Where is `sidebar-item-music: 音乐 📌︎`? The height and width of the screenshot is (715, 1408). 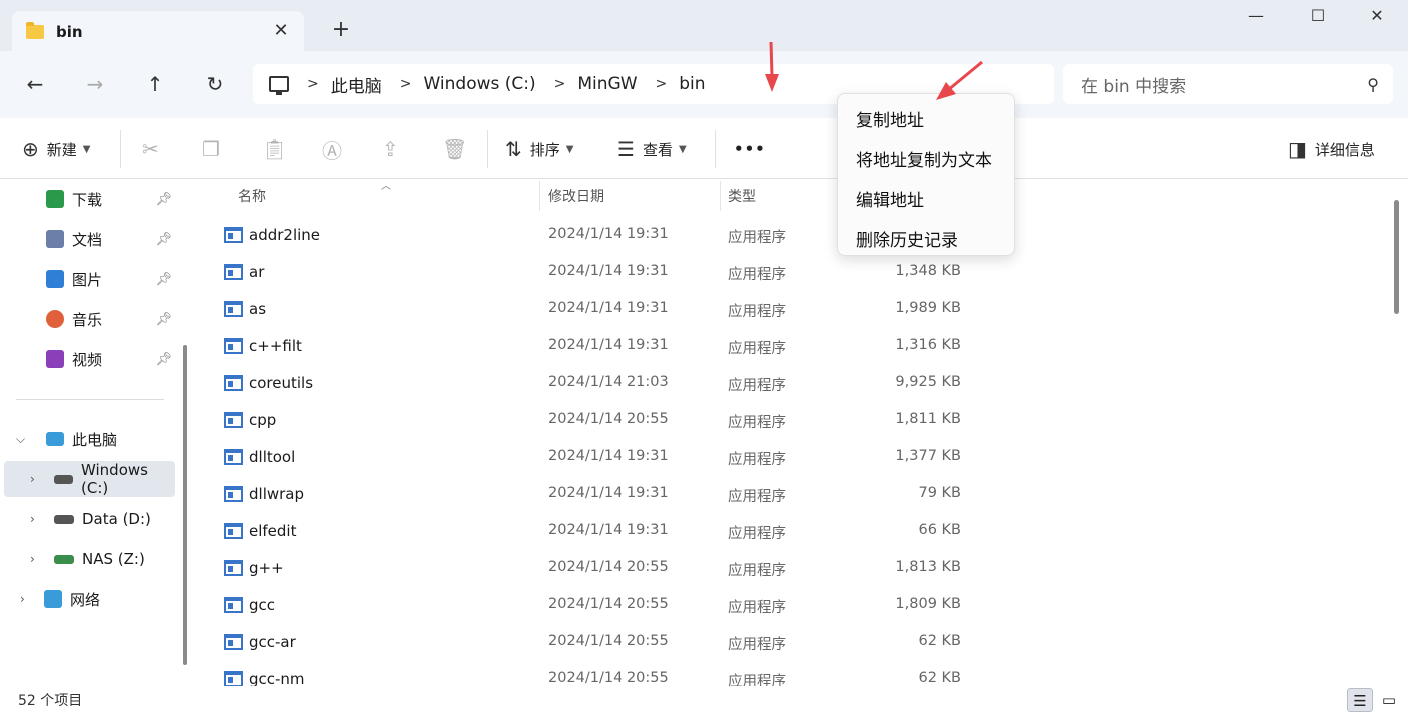
sidebar-item-music: 音乐 📌︎ is located at coordinates (95, 319).